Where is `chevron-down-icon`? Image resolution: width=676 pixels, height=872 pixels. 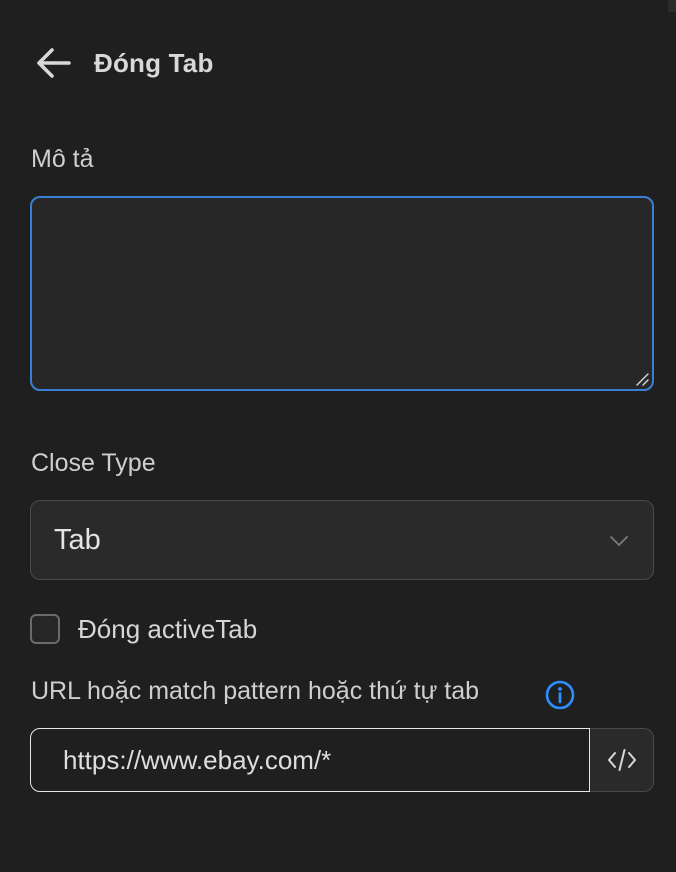 chevron-down-icon is located at coordinates (619, 541).